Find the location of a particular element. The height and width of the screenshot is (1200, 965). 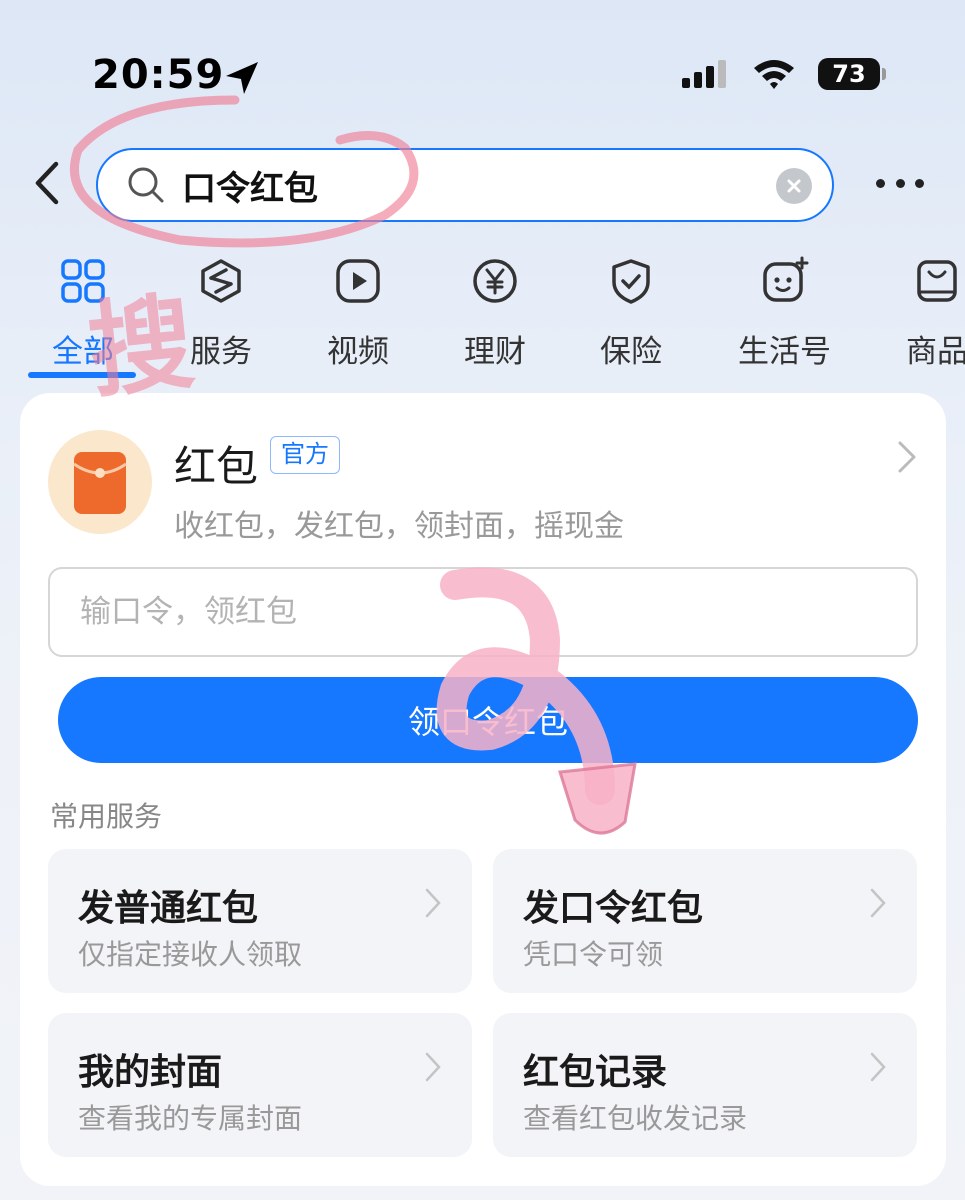

yen-icon is located at coordinates (495, 281).